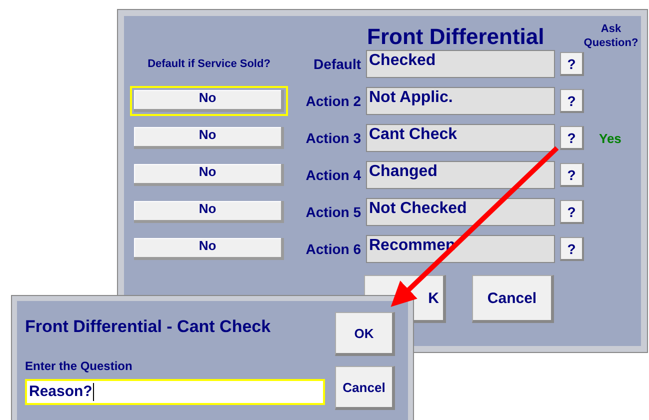  Describe the element at coordinates (611, 36) in the screenshot. I see `column-header: Ask Question?` at that location.